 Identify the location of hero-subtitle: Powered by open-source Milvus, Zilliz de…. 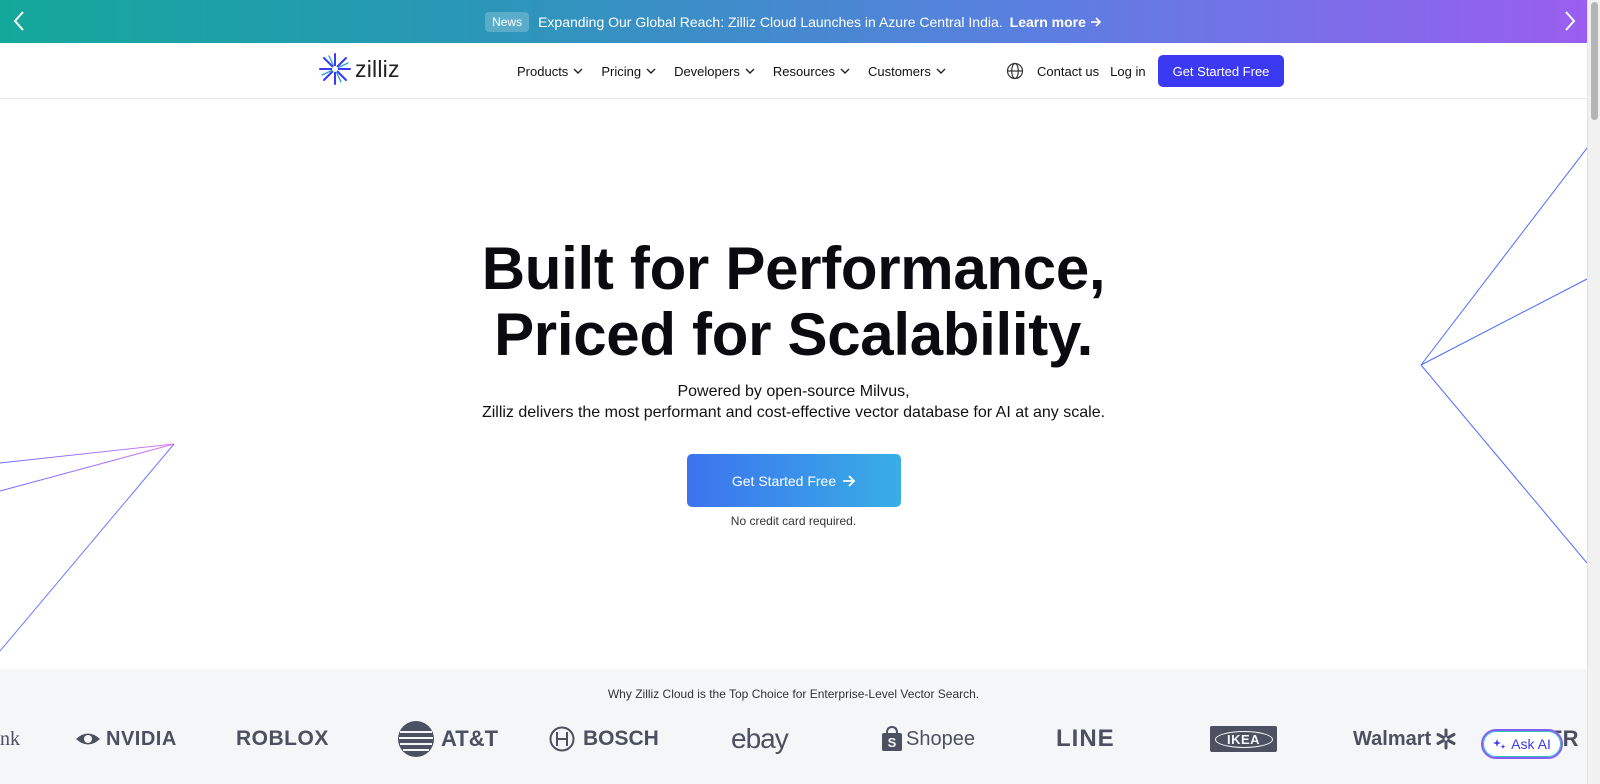
(793, 402).